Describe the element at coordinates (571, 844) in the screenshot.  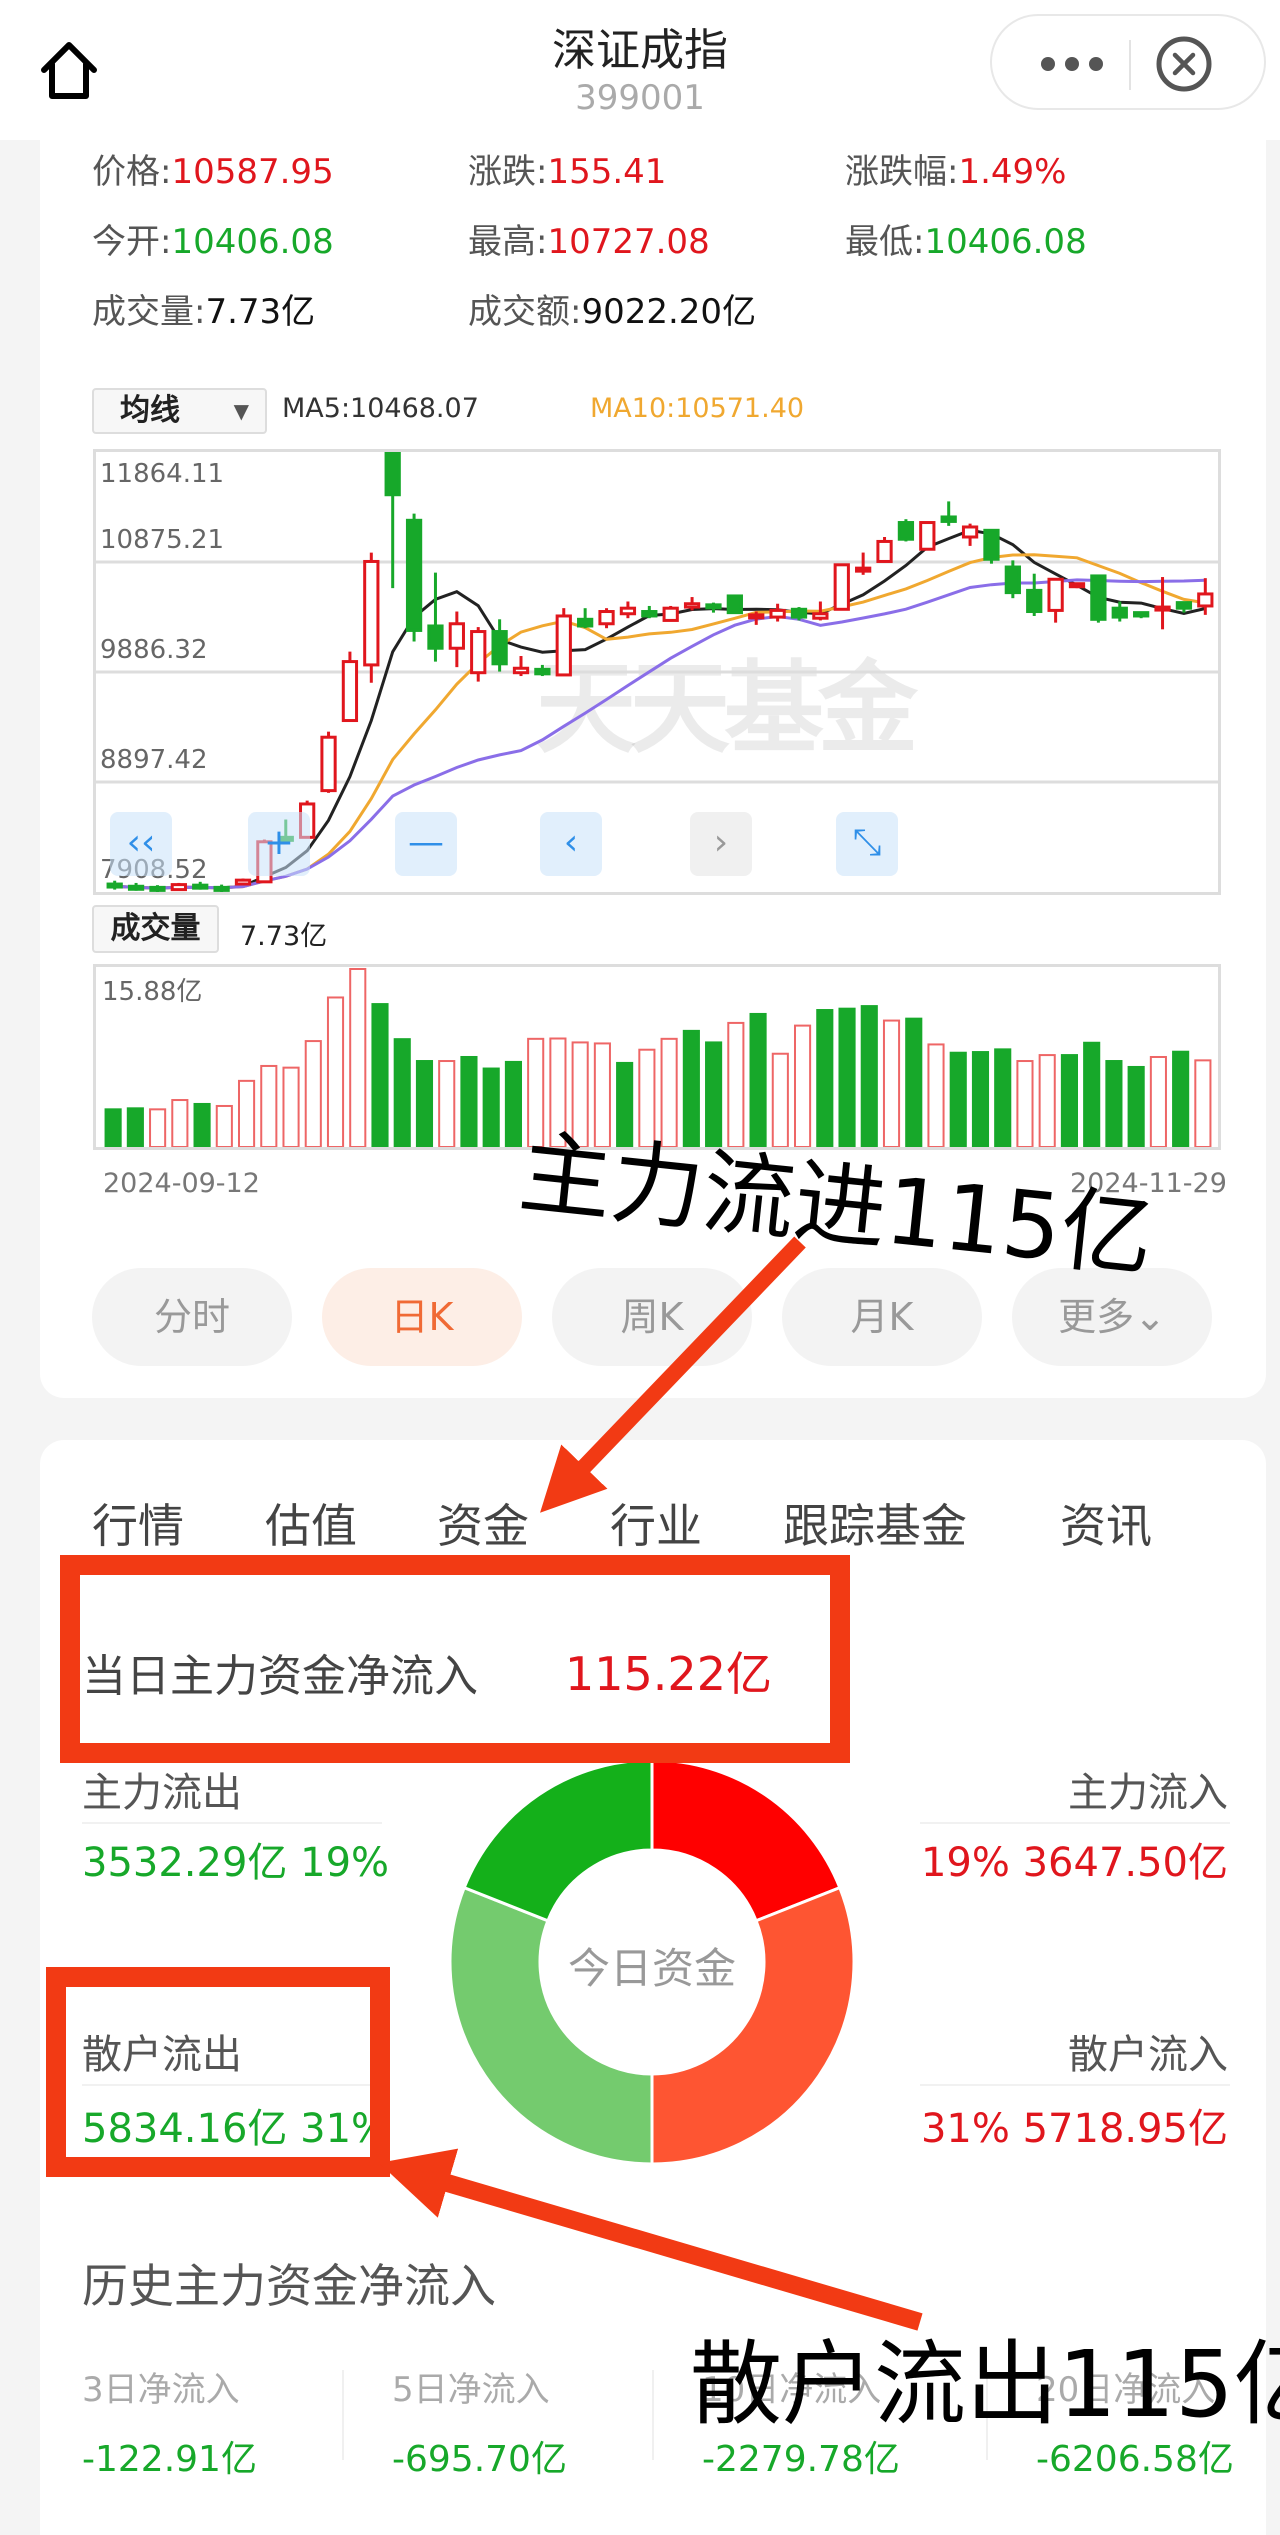
I see `prev-button: ‹` at that location.